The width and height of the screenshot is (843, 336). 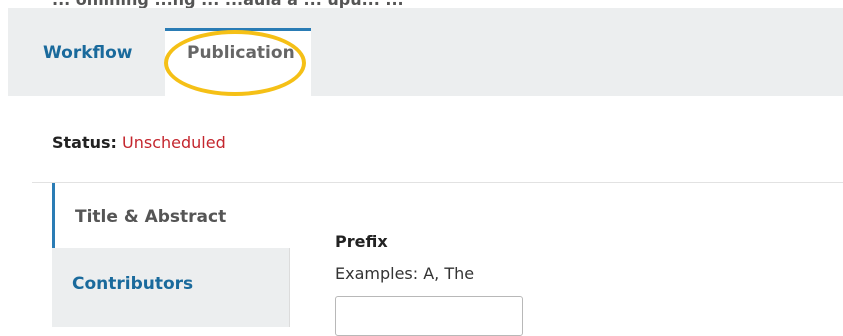 I want to click on side-nav-item-contributors: Contributors, so click(x=171, y=287).